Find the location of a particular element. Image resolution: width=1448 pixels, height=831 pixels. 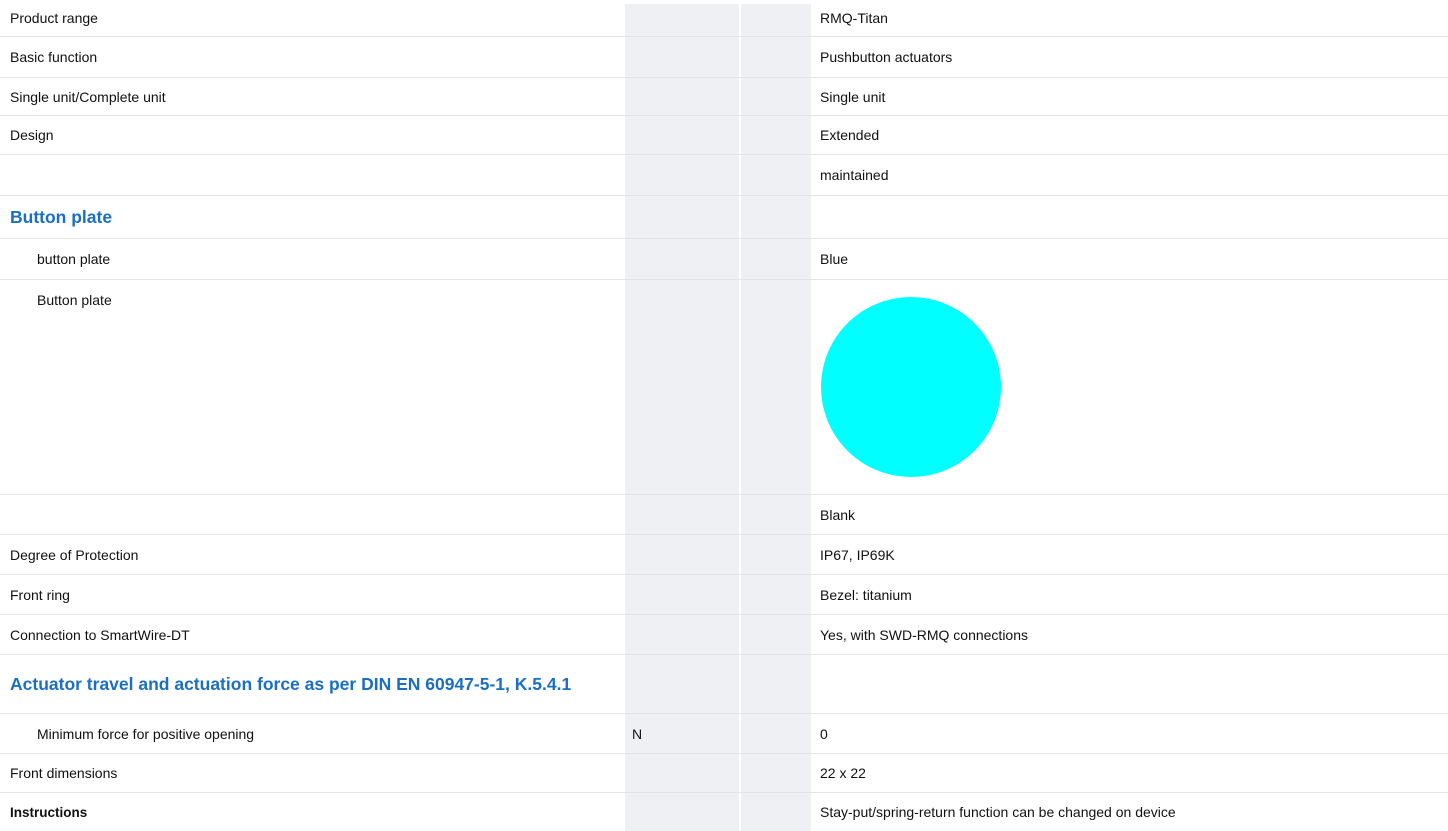

spec-row-design-maintained: maintained is located at coordinates (724, 175).